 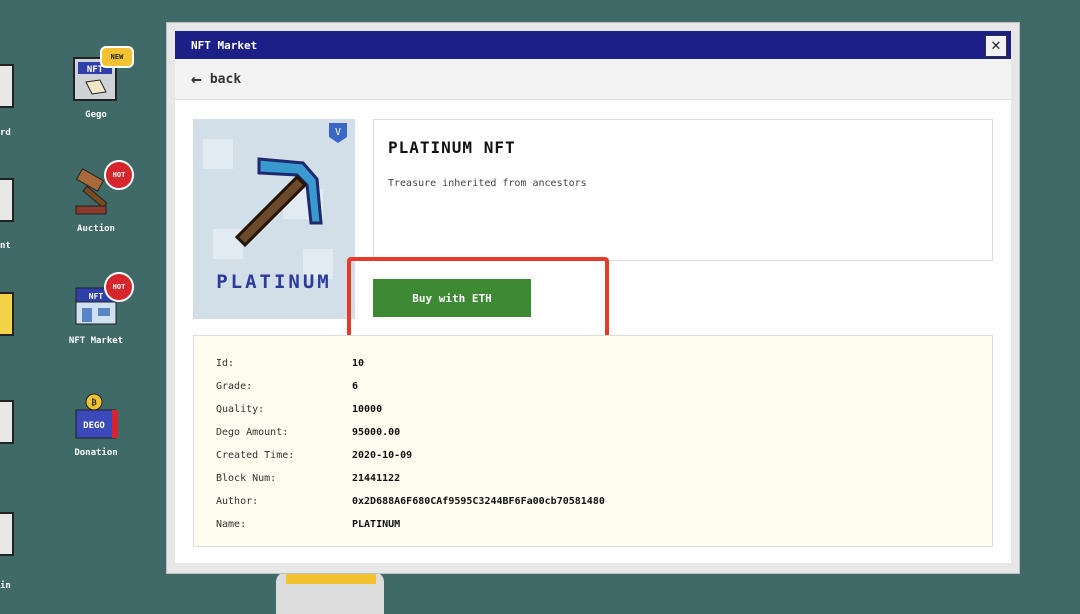 What do you see at coordinates (452, 147) in the screenshot?
I see `nft-name: PLATINUM NFT` at bounding box center [452, 147].